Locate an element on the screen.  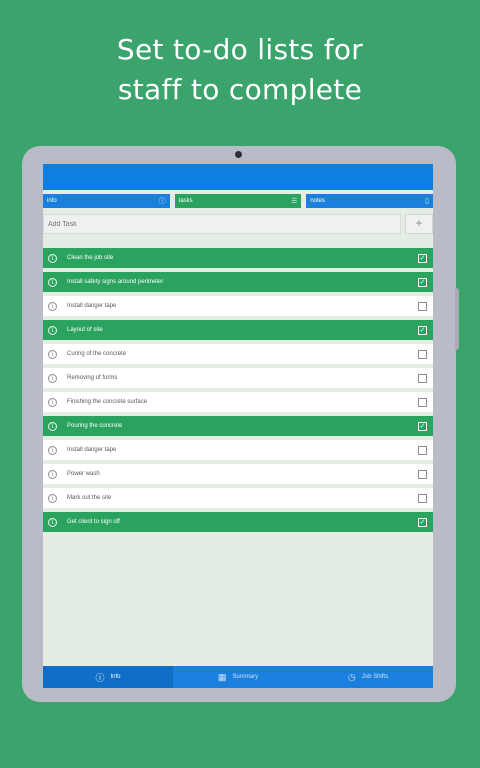
add-task-input is located at coordinates (222, 224).